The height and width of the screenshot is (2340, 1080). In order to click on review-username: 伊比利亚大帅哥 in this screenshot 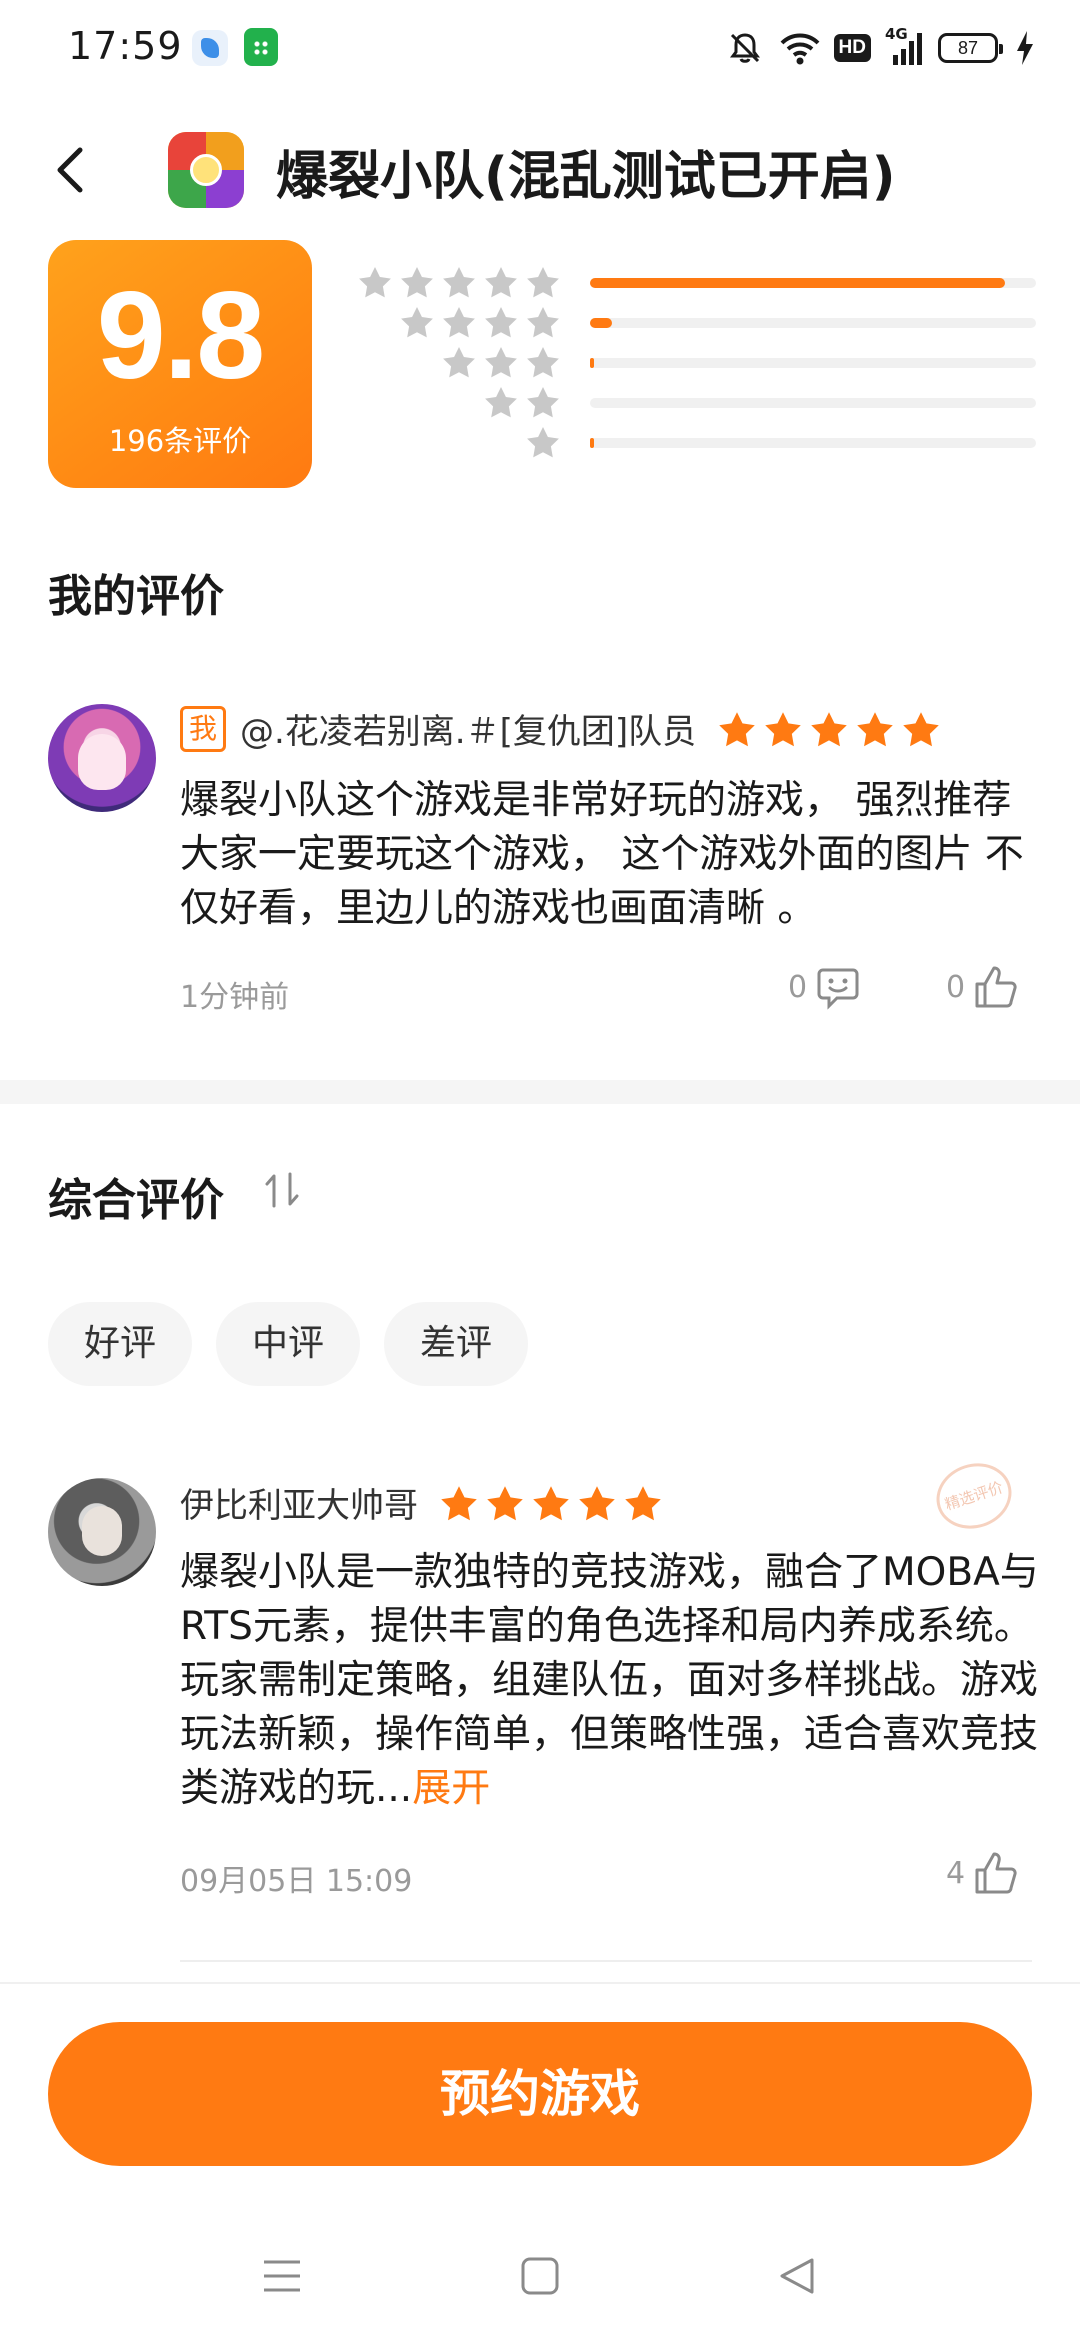, I will do `click(299, 1502)`.